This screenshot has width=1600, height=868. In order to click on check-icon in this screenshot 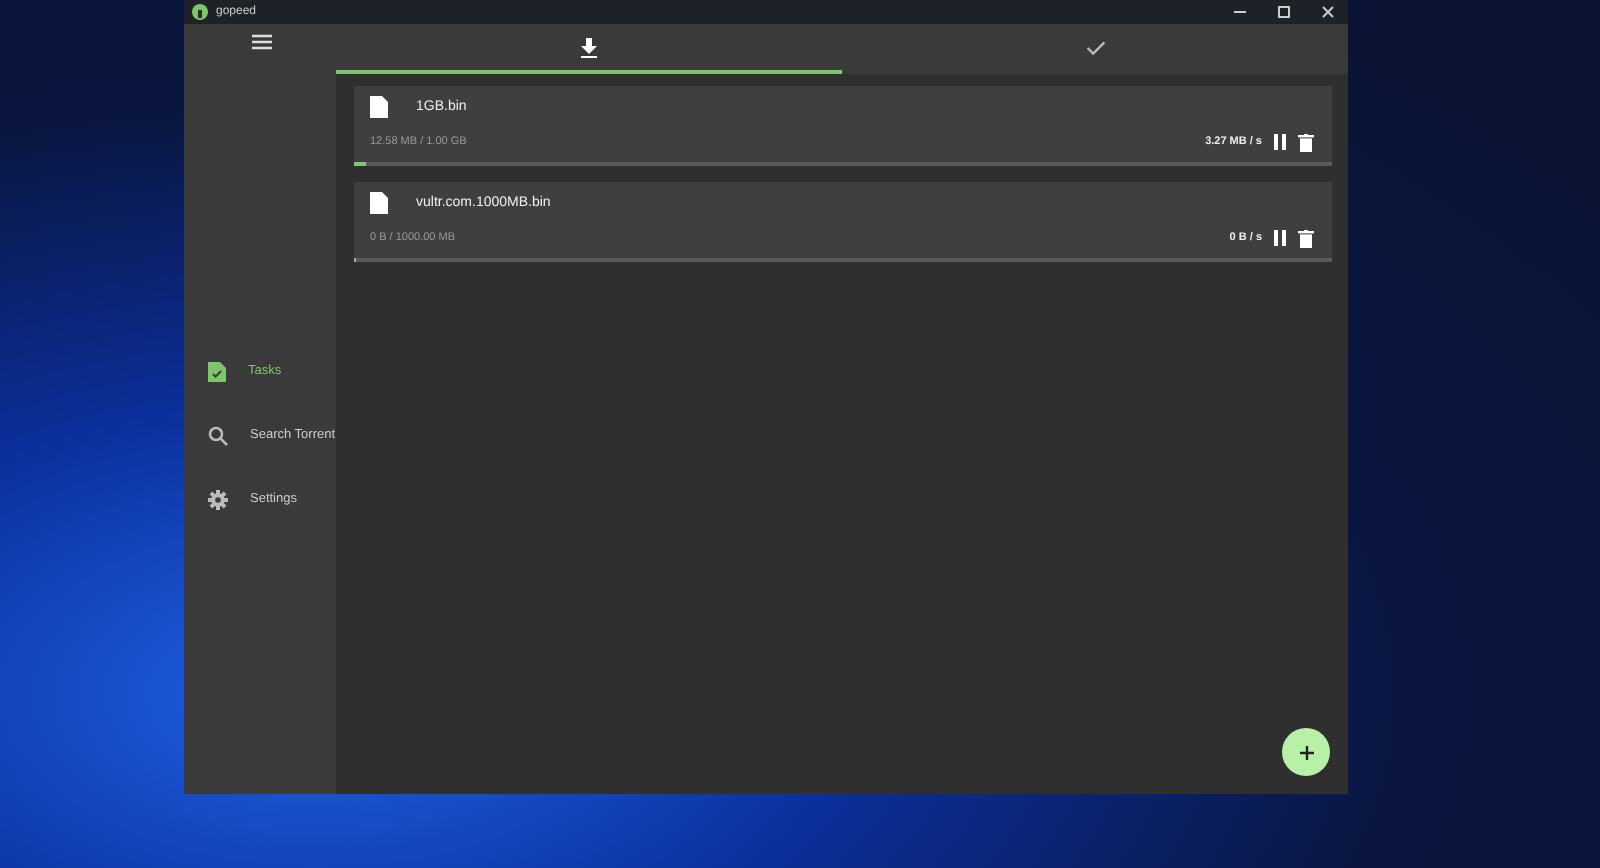, I will do `click(1095, 47)`.